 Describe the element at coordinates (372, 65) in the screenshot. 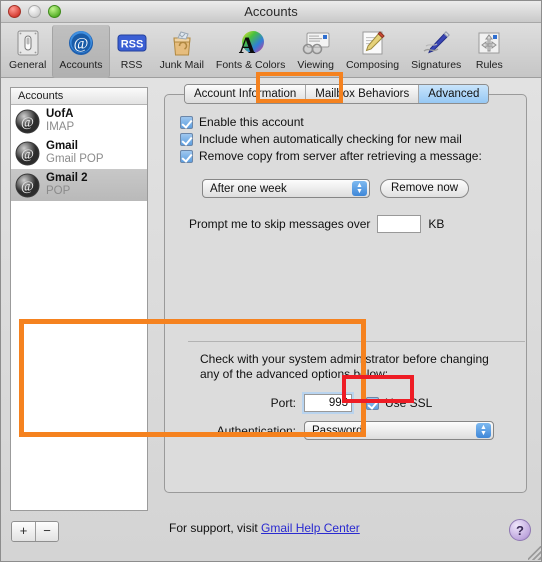

I see `toolbar-label-composing: Composing` at that location.